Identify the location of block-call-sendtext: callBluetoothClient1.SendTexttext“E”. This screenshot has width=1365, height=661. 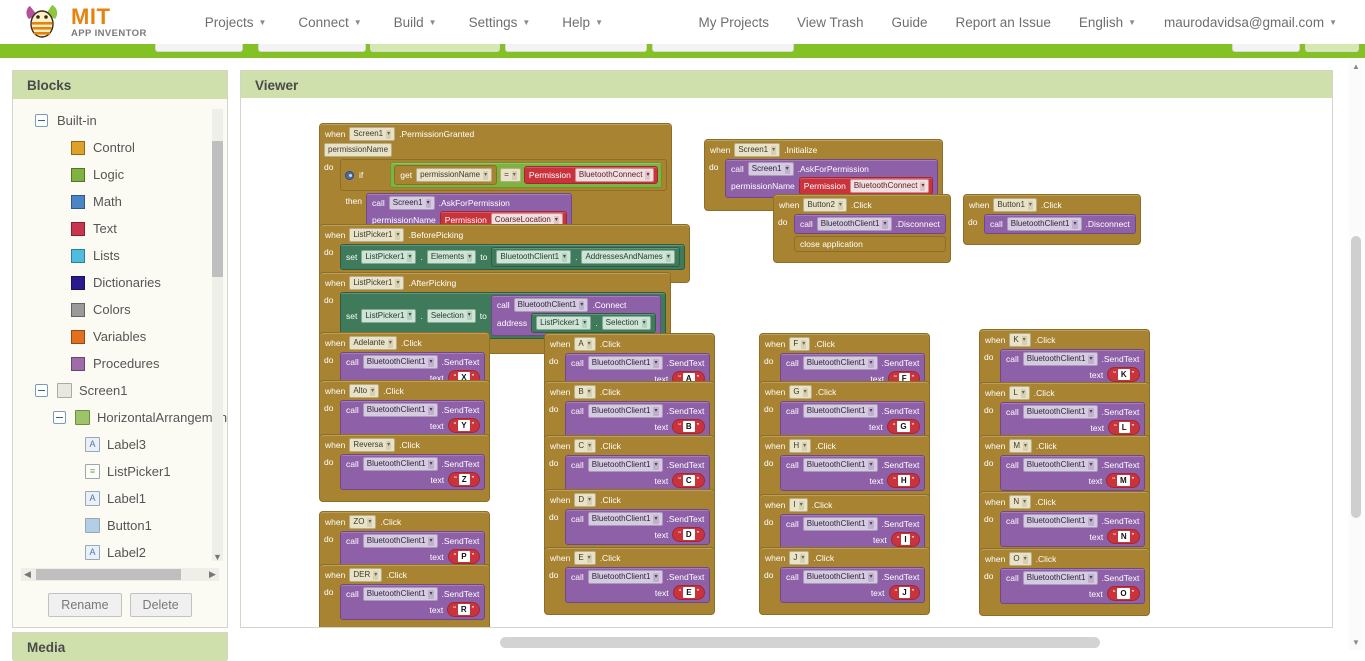
(637, 585).